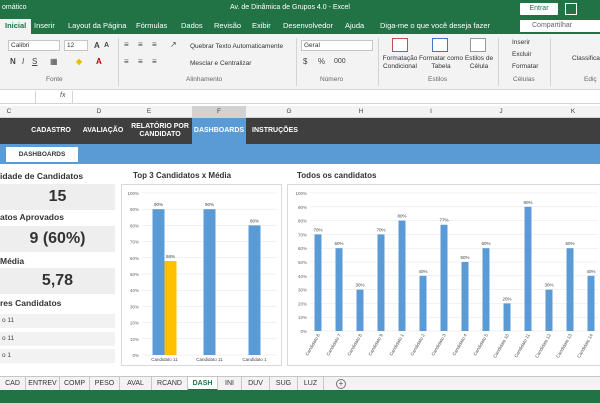 The height and width of the screenshot is (403, 600). What do you see at coordinates (106, 45) in the screenshot?
I see `shrink-font-icon: A` at bounding box center [106, 45].